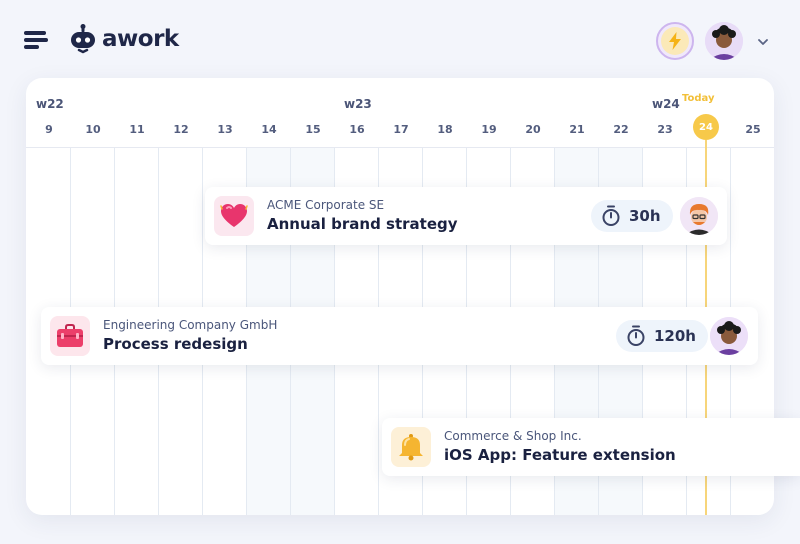 The width and height of the screenshot is (800, 544). Describe the element at coordinates (326, 205) in the screenshot. I see `project-company: ACME Corporate SE` at that location.